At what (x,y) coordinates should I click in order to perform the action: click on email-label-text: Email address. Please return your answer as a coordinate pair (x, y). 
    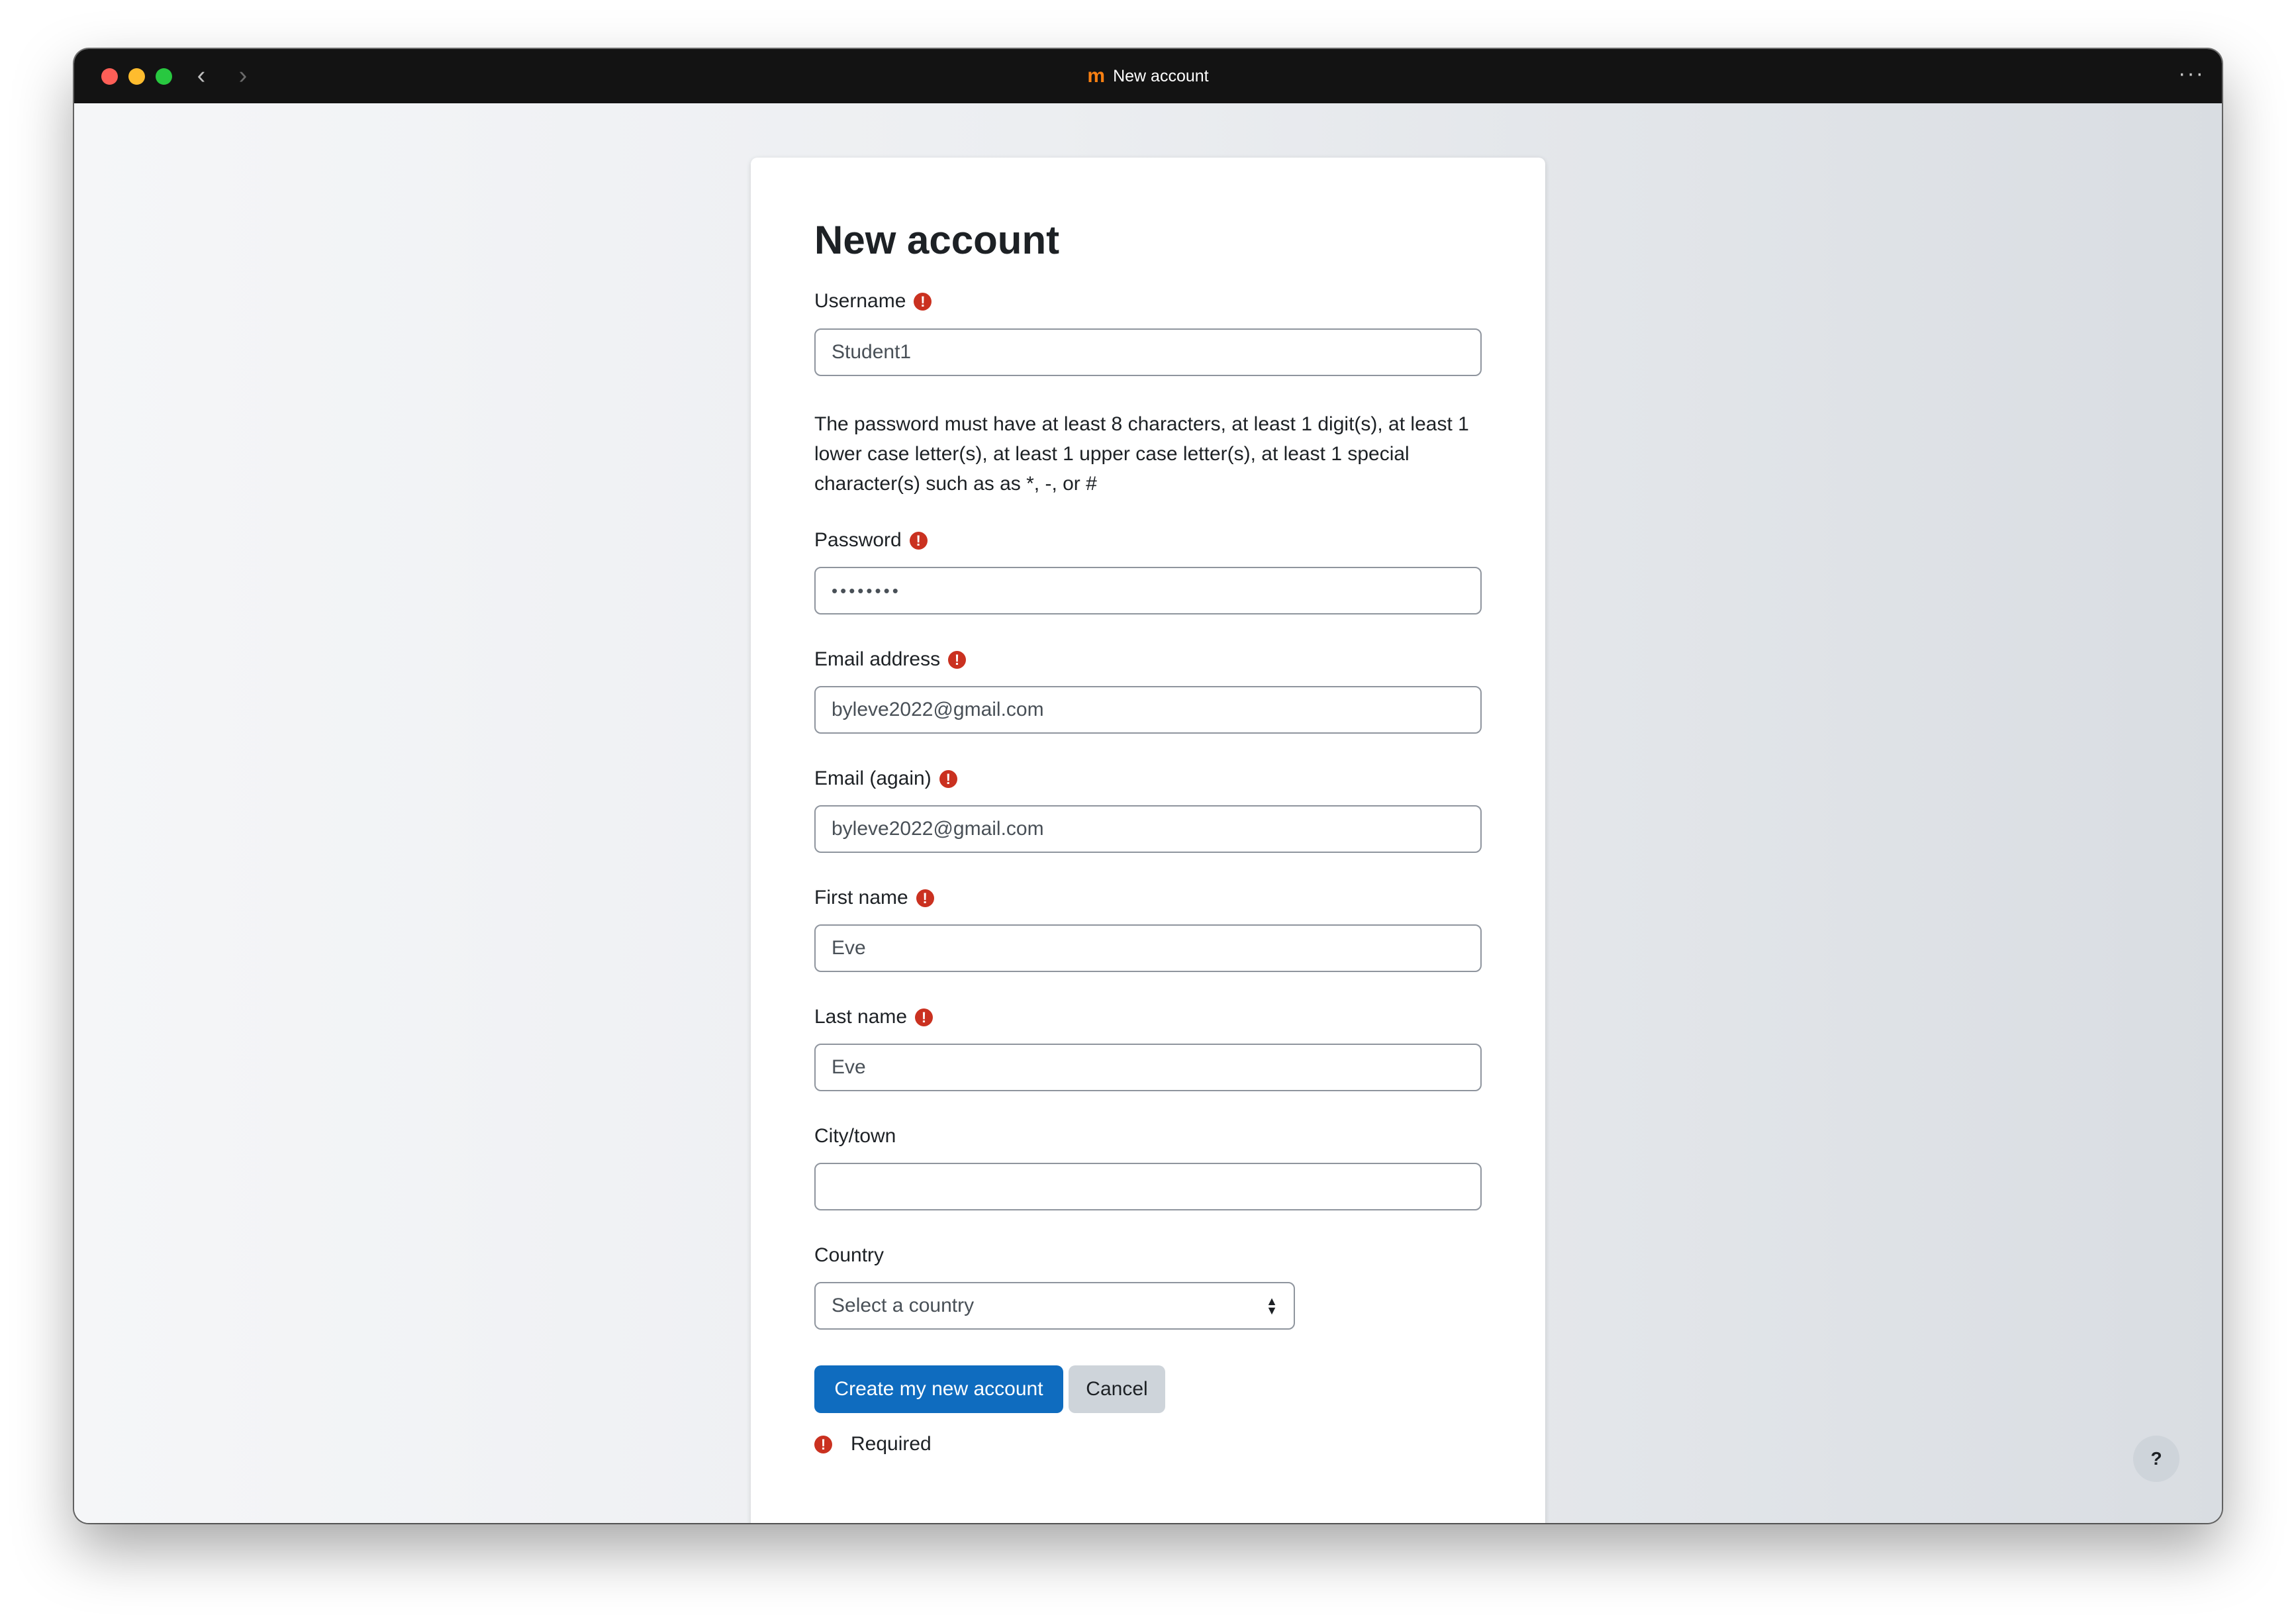
    Looking at the image, I should click on (877, 659).